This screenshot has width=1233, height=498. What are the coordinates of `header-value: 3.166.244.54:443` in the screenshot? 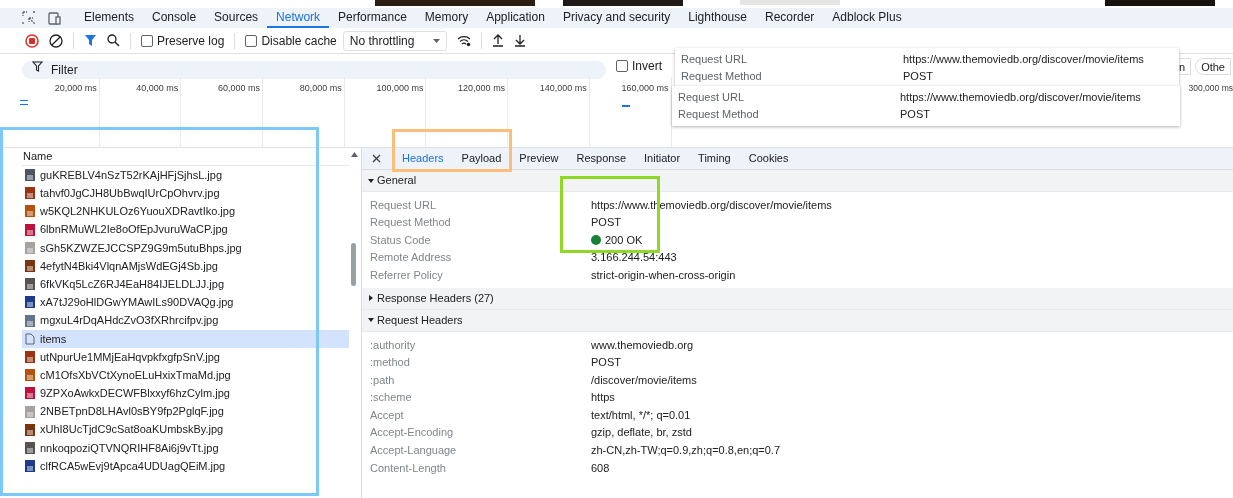 It's located at (634, 258).